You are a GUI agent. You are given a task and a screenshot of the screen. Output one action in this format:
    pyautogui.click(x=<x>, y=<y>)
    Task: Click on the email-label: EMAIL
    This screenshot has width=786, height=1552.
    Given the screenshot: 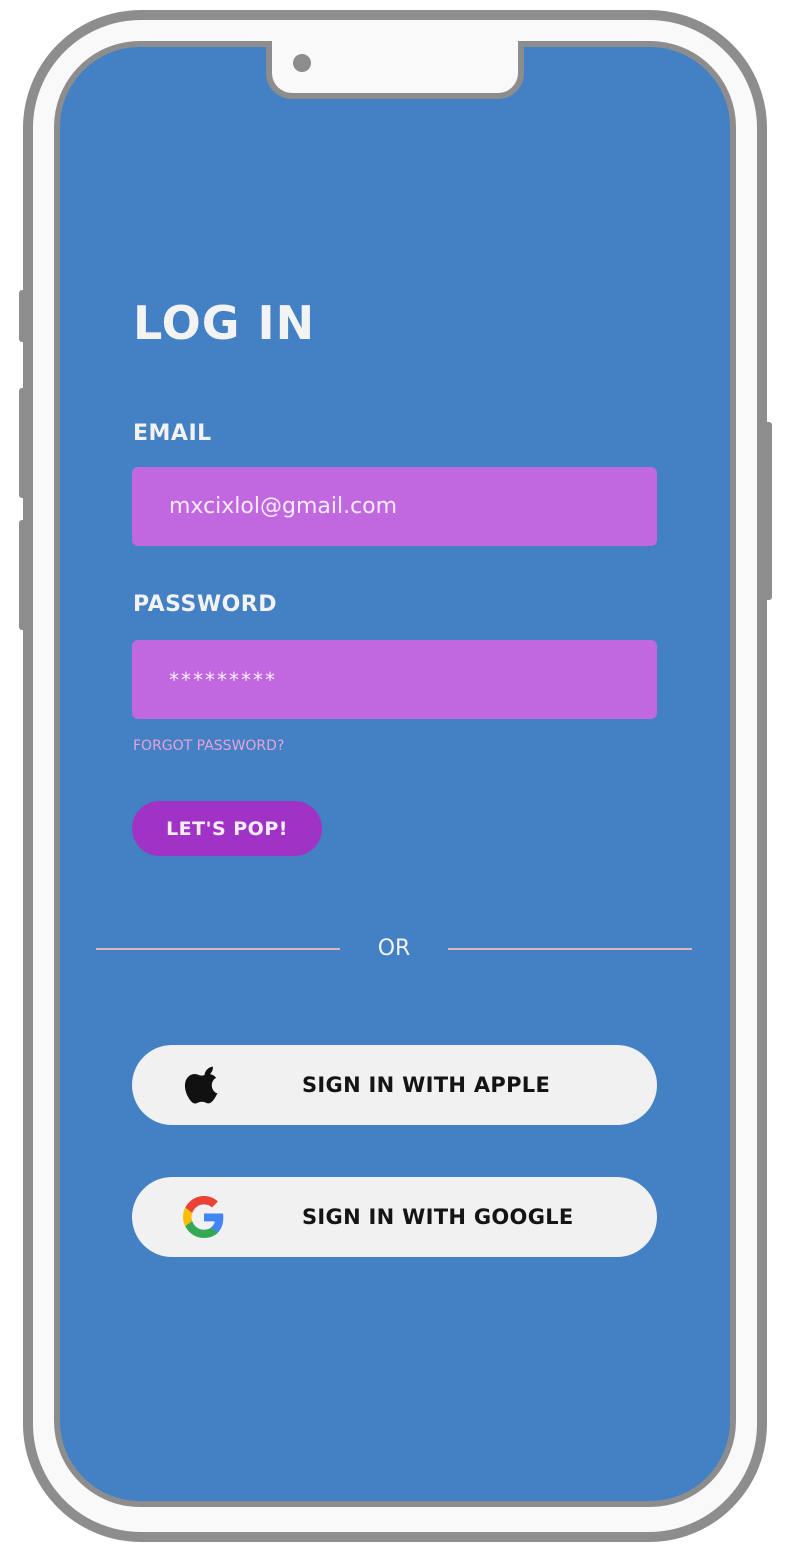 What is the action you would take?
    pyautogui.click(x=172, y=433)
    